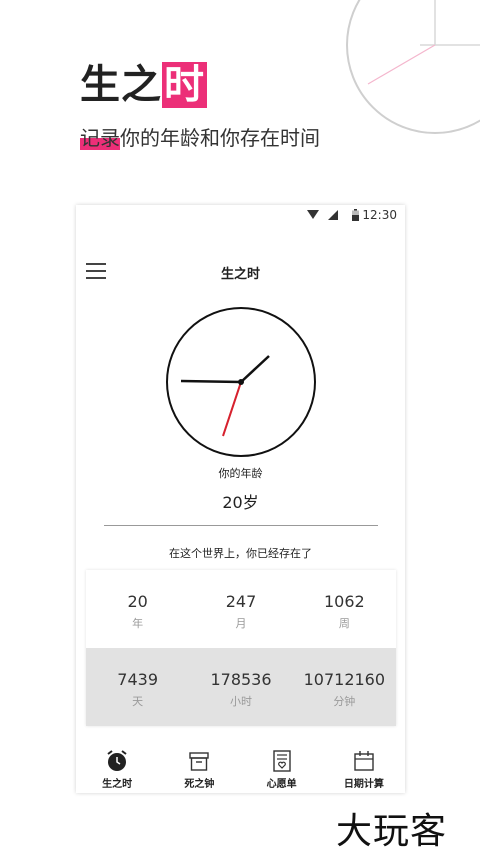  What do you see at coordinates (355, 215) in the screenshot?
I see `battery-icon` at bounding box center [355, 215].